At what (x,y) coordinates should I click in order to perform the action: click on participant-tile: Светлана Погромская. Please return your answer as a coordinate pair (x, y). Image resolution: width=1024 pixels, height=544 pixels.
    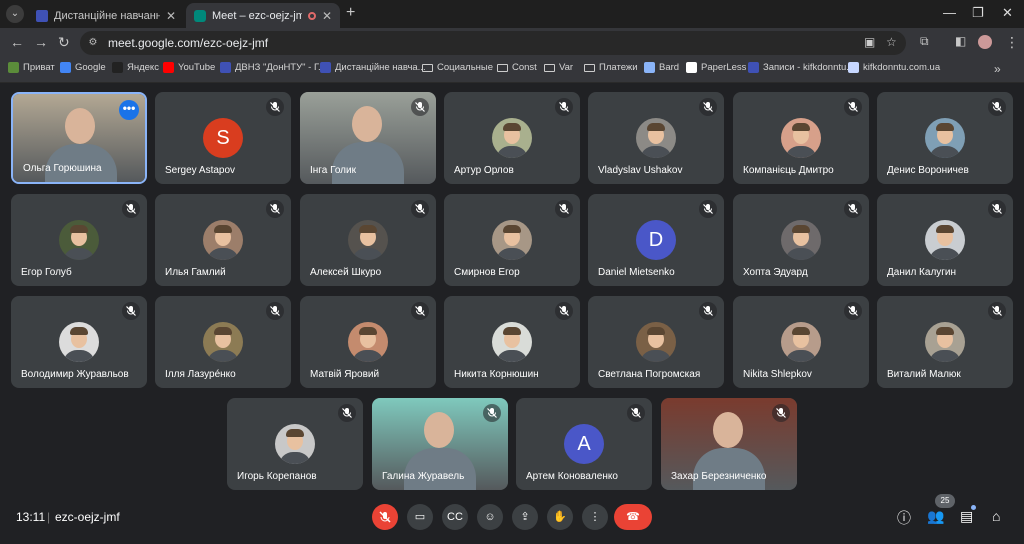
    Looking at the image, I should click on (656, 342).